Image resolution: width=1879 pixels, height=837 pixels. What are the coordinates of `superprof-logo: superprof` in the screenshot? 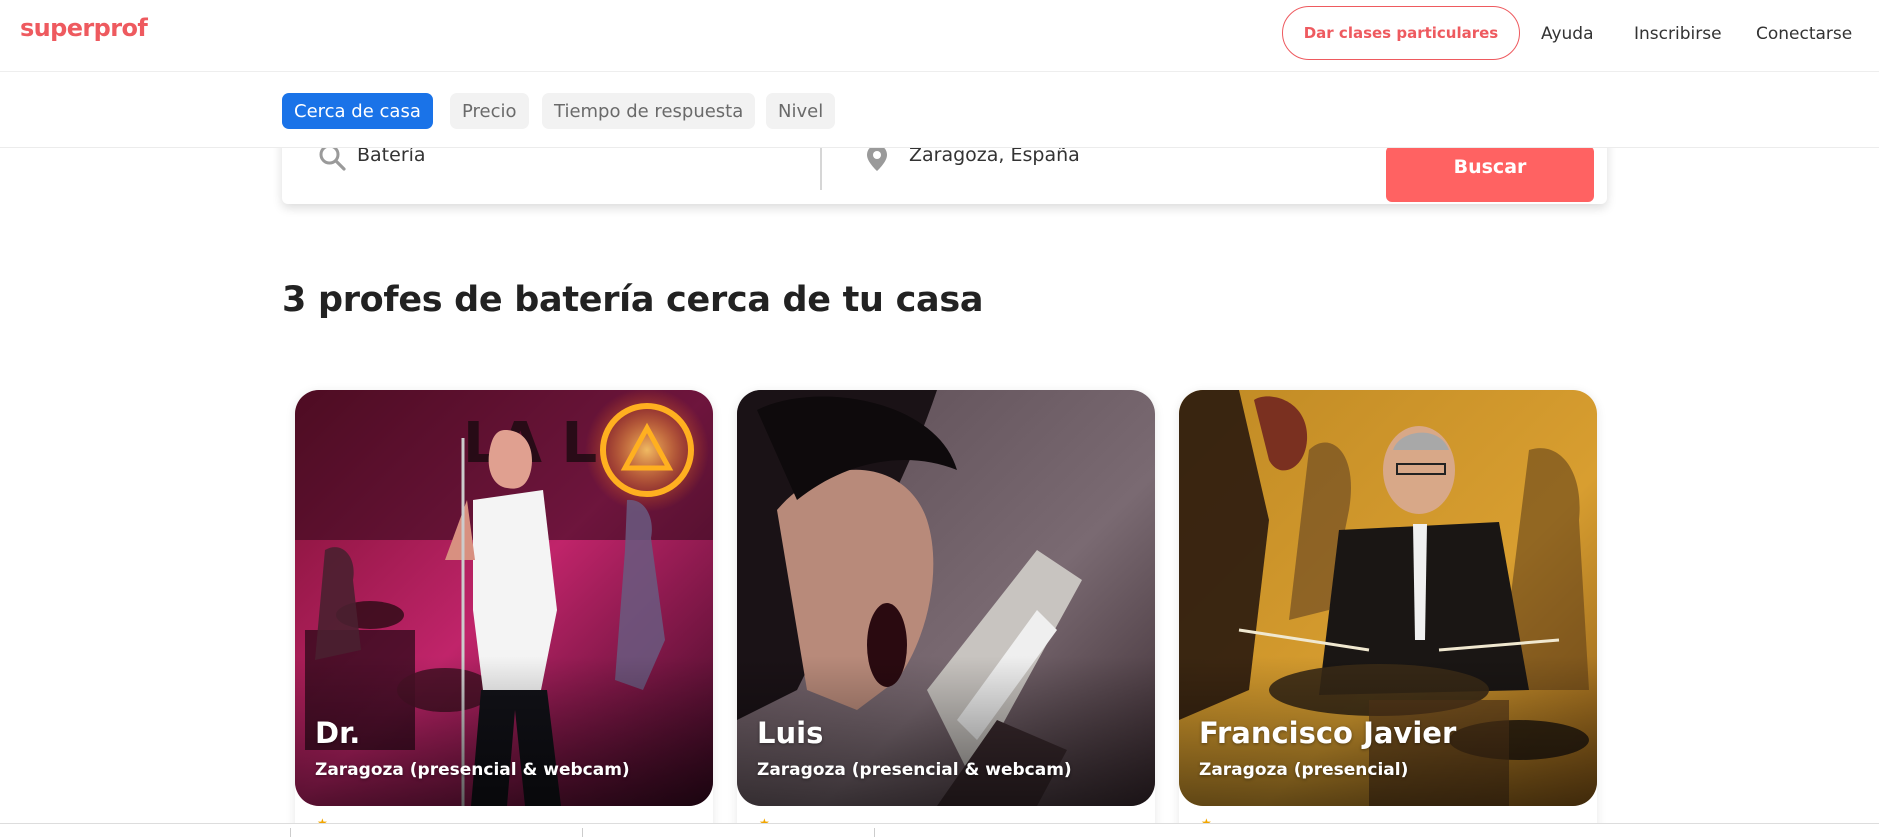 It's located at (84, 28).